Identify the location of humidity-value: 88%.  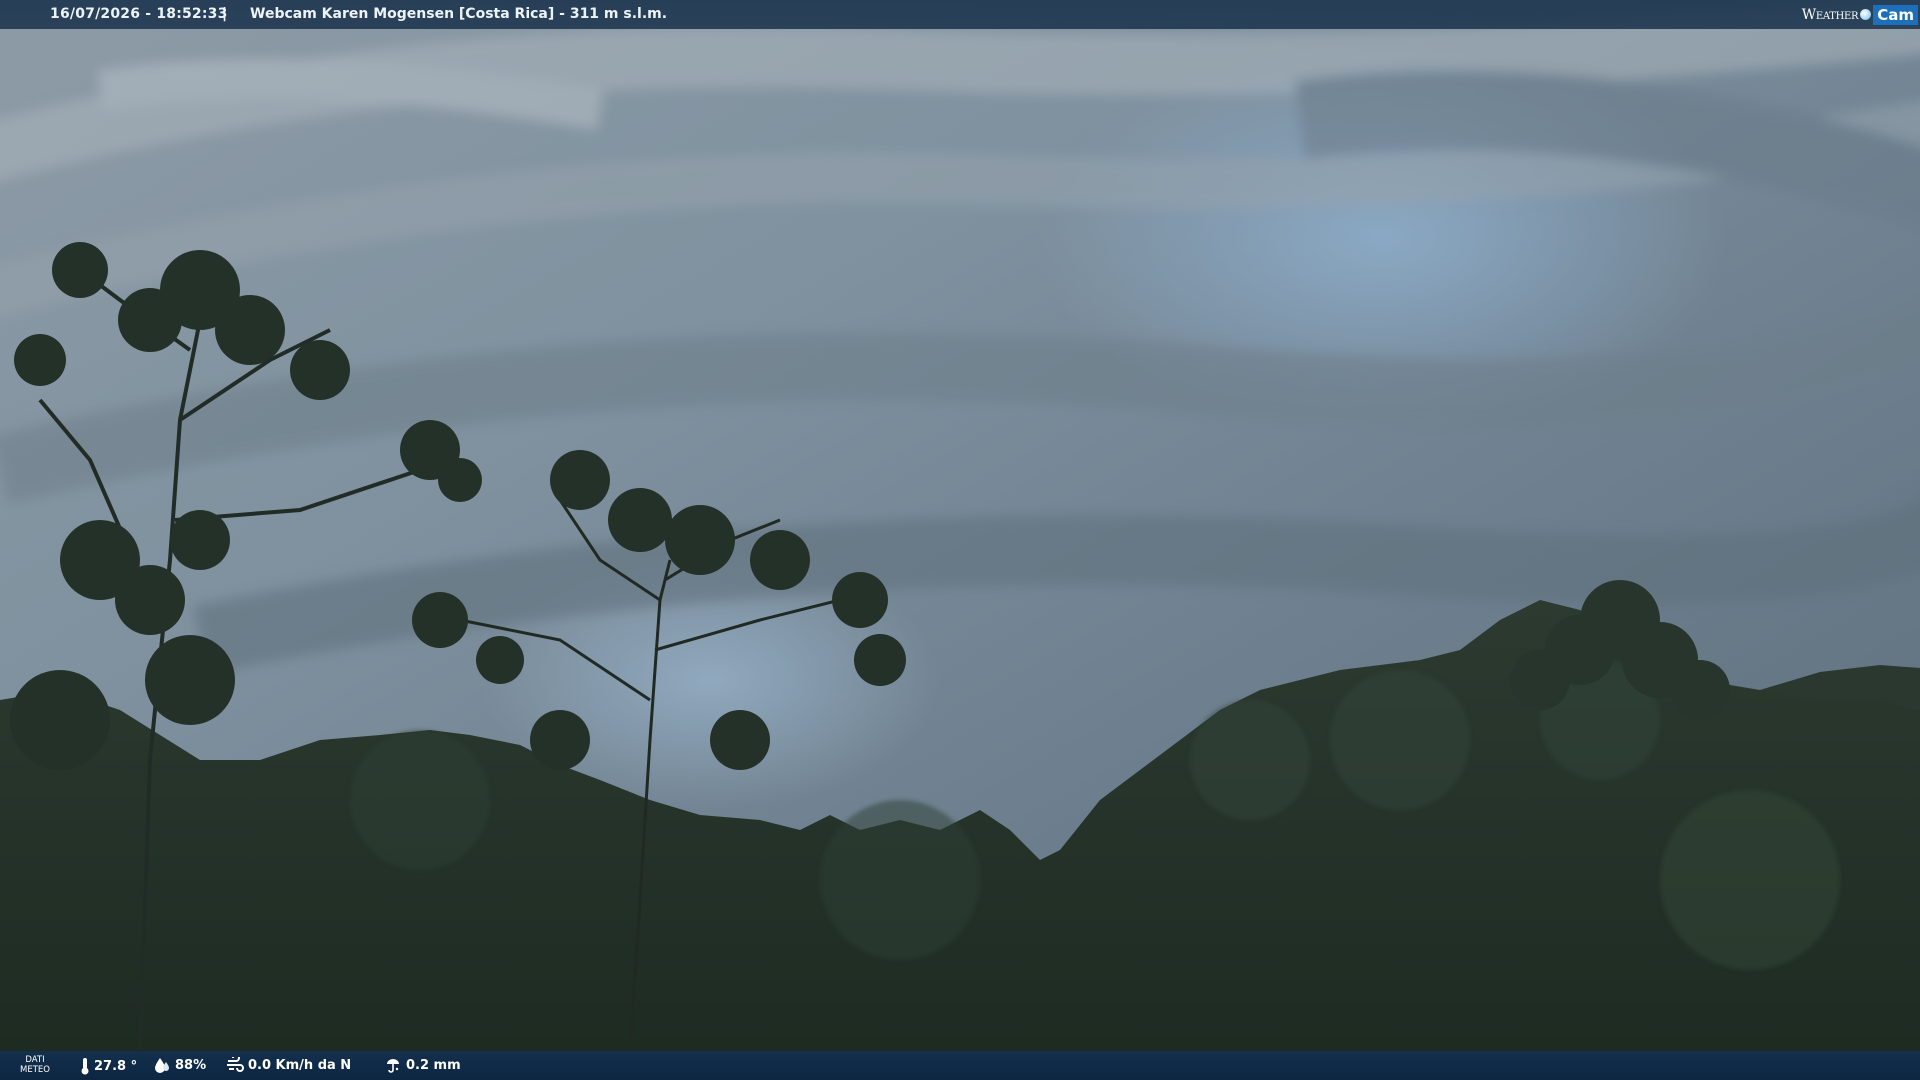
(191, 1065).